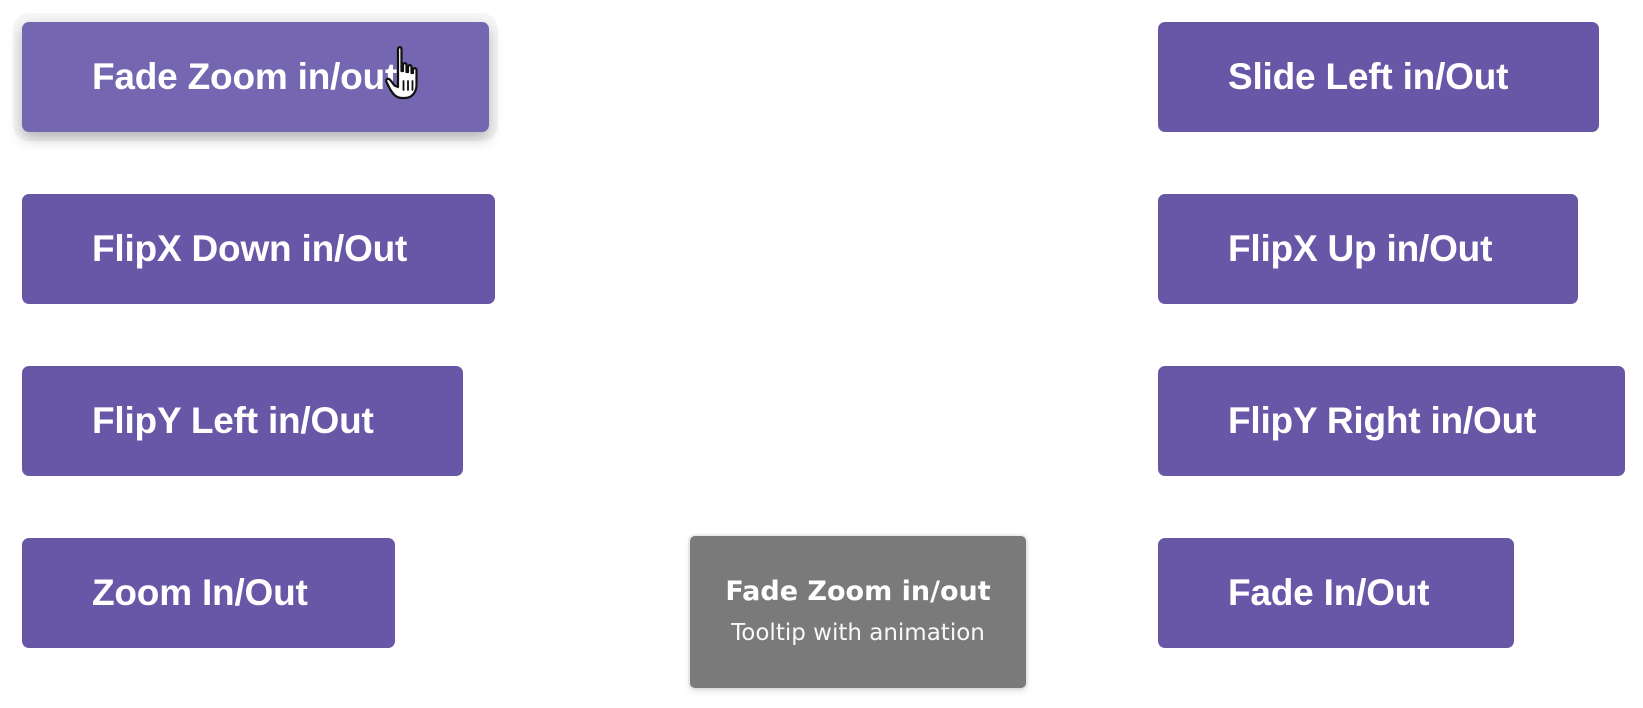 Image resolution: width=1643 pixels, height=708 pixels. What do you see at coordinates (858, 633) in the screenshot?
I see `tooltip-subtitle: Tooltip with animation` at bounding box center [858, 633].